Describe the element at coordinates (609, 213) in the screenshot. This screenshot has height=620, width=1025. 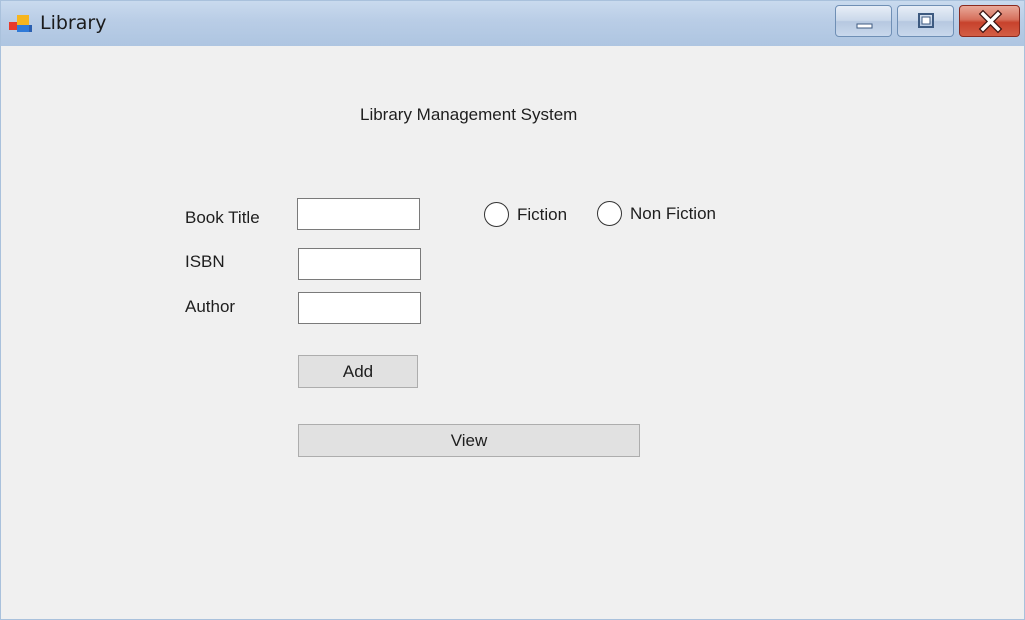
I see `non-fiction-radio-circle` at that location.